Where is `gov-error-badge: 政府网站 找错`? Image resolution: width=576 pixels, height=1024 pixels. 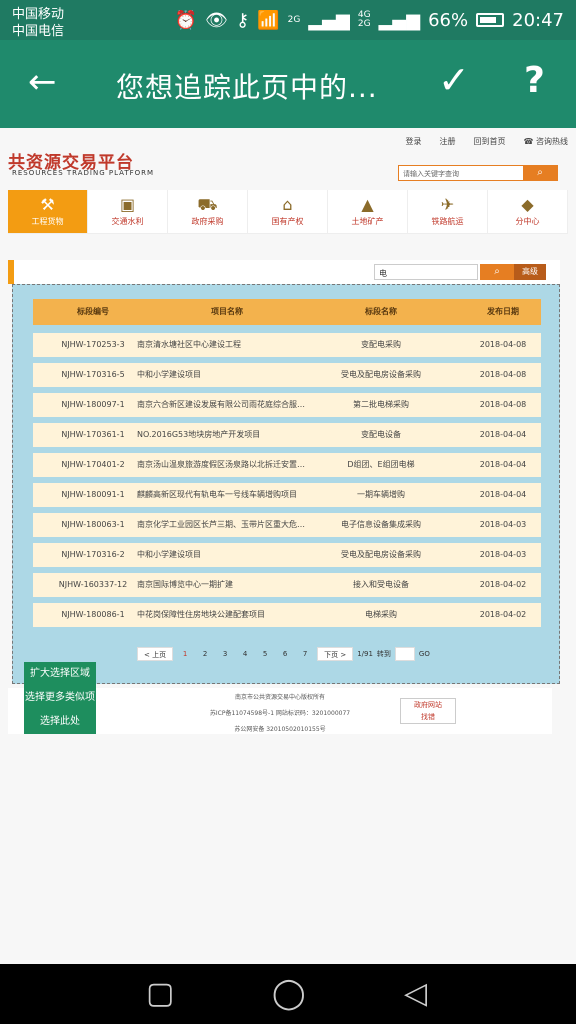 gov-error-badge: 政府网站 找错 is located at coordinates (428, 711).